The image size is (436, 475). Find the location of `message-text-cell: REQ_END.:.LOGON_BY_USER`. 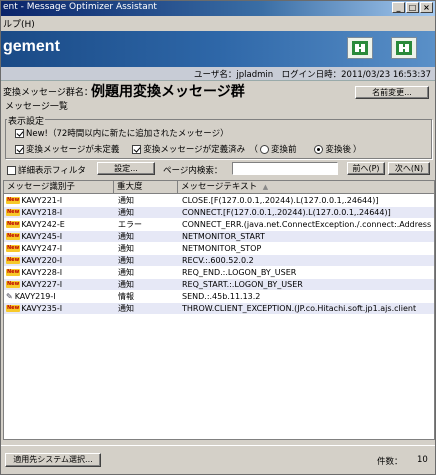

message-text-cell: REQ_END.:.LOGON_BY_USER is located at coordinates (239, 272).